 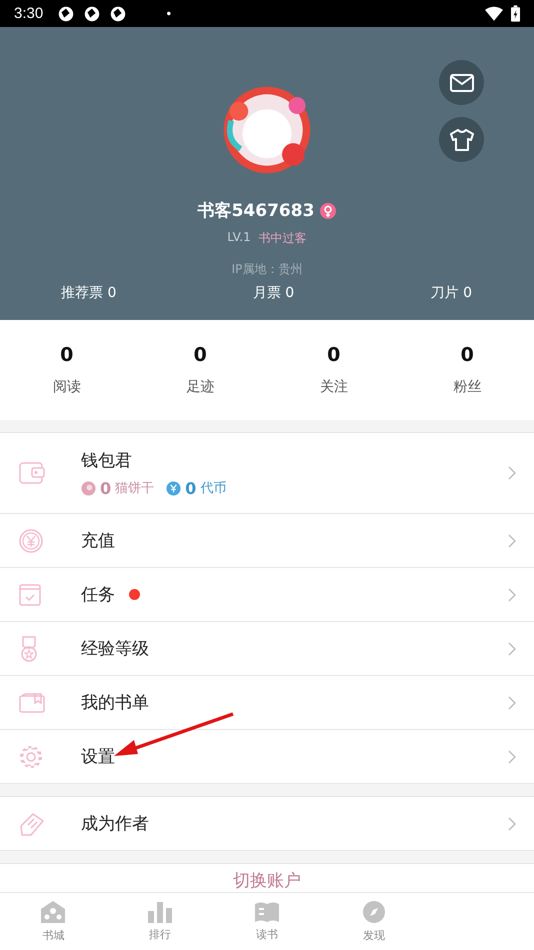 I want to click on nav-tab: 读书, so click(x=267, y=921).